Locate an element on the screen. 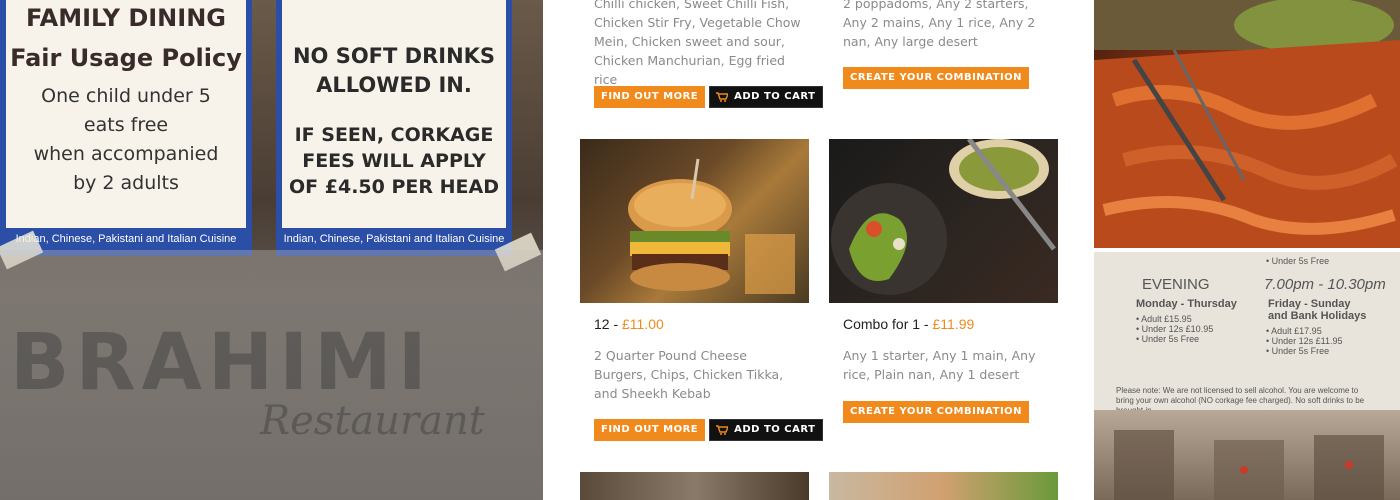  sign-line: FEES WILL APPLY is located at coordinates (394, 161).